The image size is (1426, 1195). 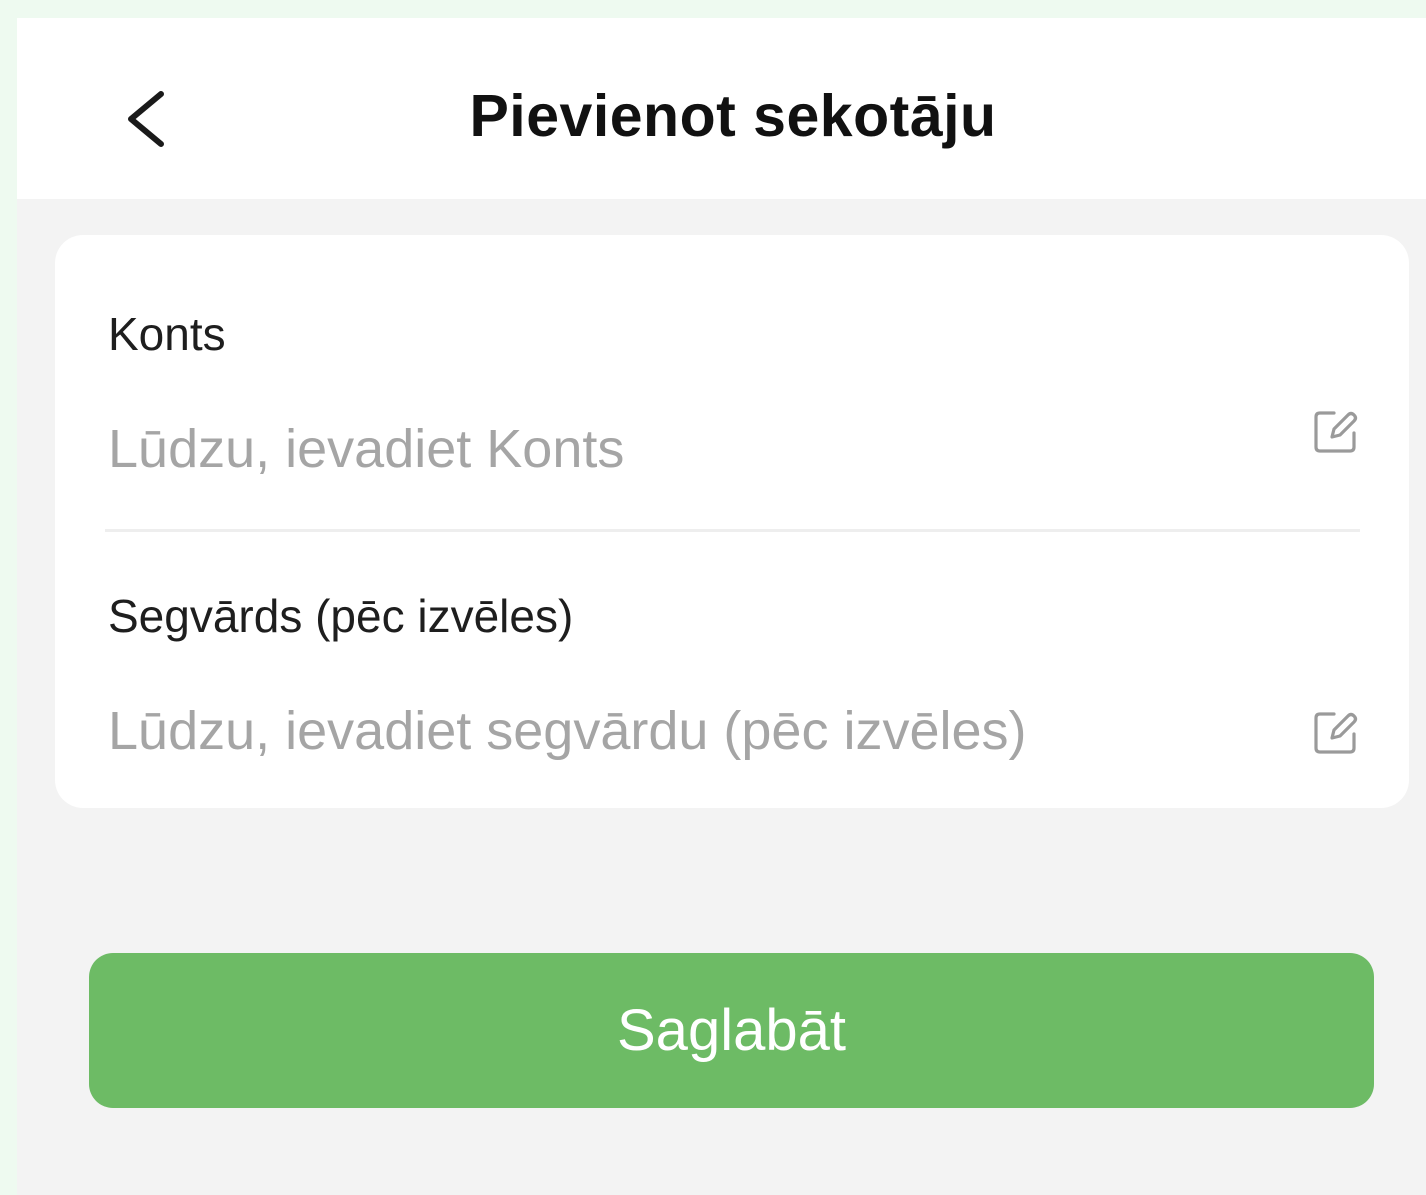 I want to click on page-title: Pievienot sekotāju, so click(x=733, y=116).